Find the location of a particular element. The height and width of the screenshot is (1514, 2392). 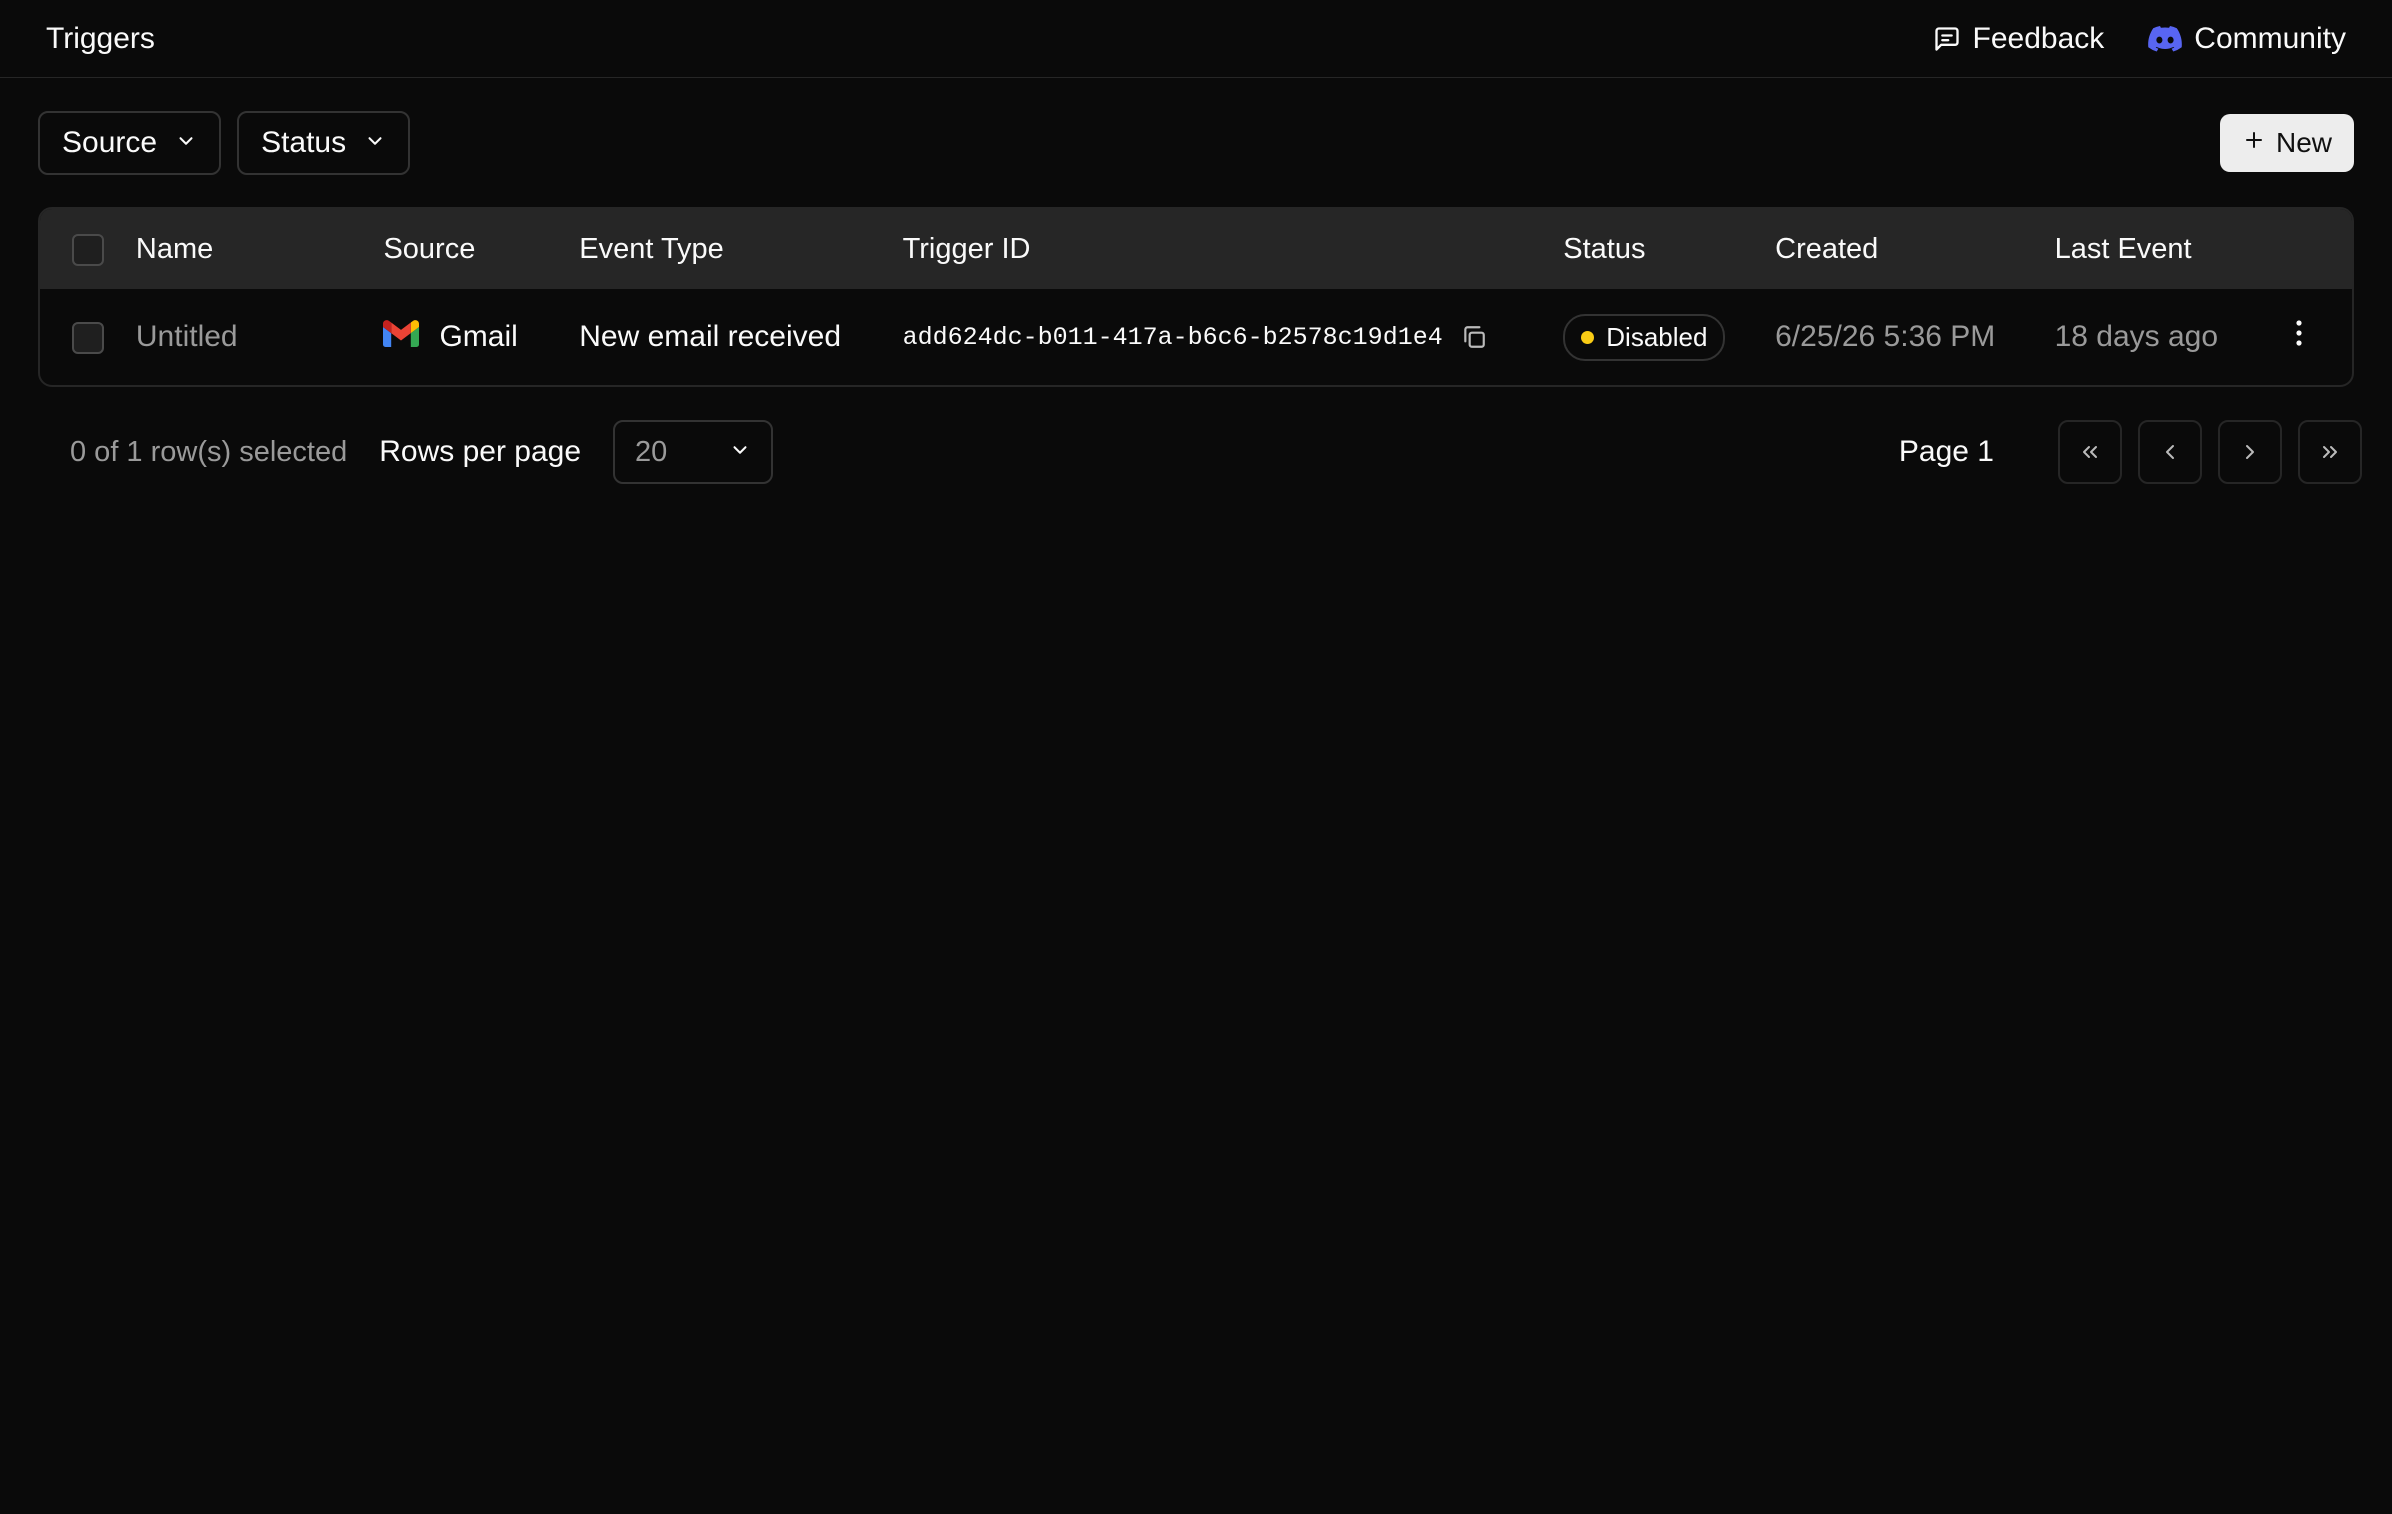

rows-per-page-value: 20 is located at coordinates (651, 451).